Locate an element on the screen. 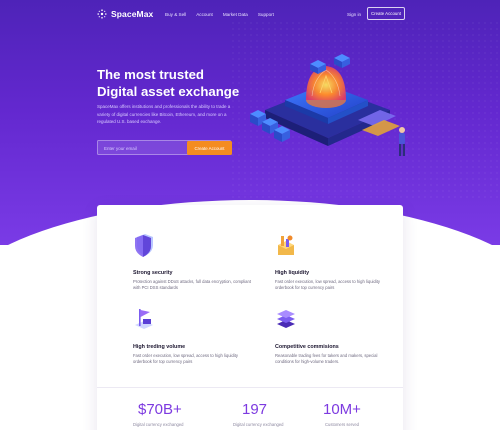 Image resolution: width=500 pixels, height=430 pixels. nav-links: Buy & Sell Account Market Data Support is located at coordinates (219, 14).